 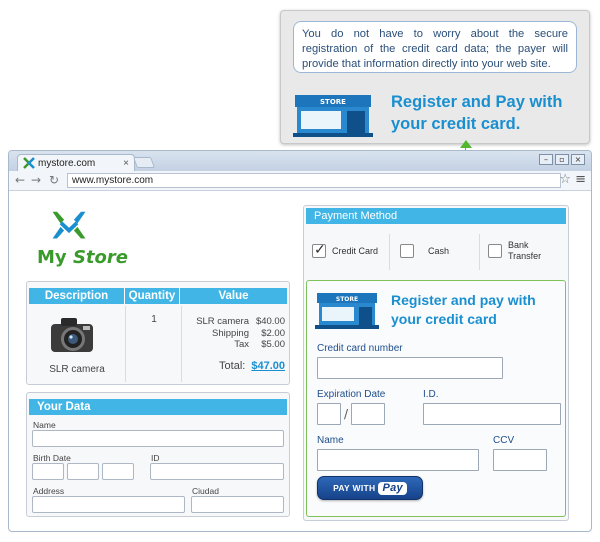 I want to click on method-bank-transfer: Bank Transfer, so click(x=518, y=251).